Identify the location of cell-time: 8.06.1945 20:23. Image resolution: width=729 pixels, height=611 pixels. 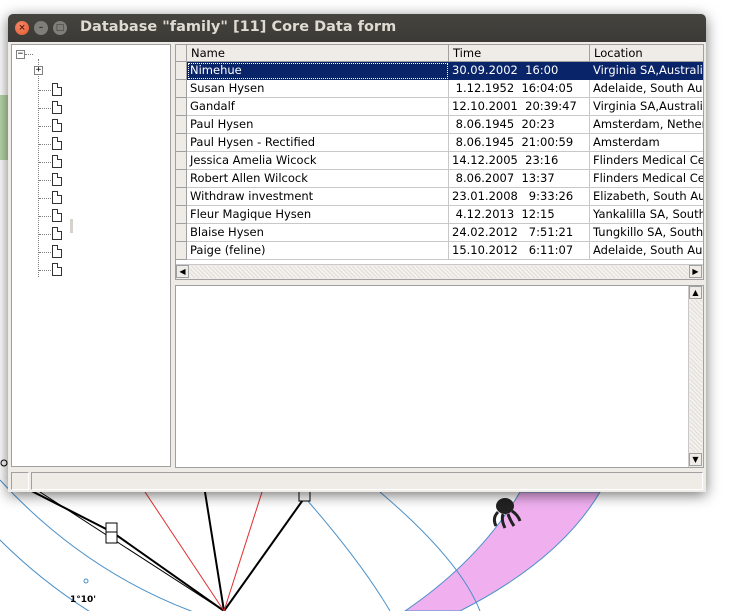
(519, 125).